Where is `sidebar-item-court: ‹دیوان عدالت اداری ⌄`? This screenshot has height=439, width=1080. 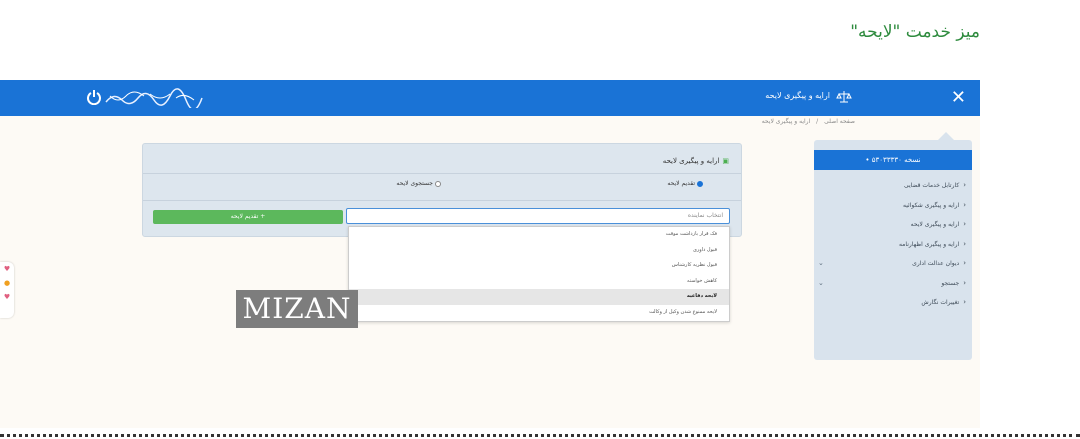 sidebar-item-court: ‹دیوان عدالت اداری ⌄ is located at coordinates (893, 264).